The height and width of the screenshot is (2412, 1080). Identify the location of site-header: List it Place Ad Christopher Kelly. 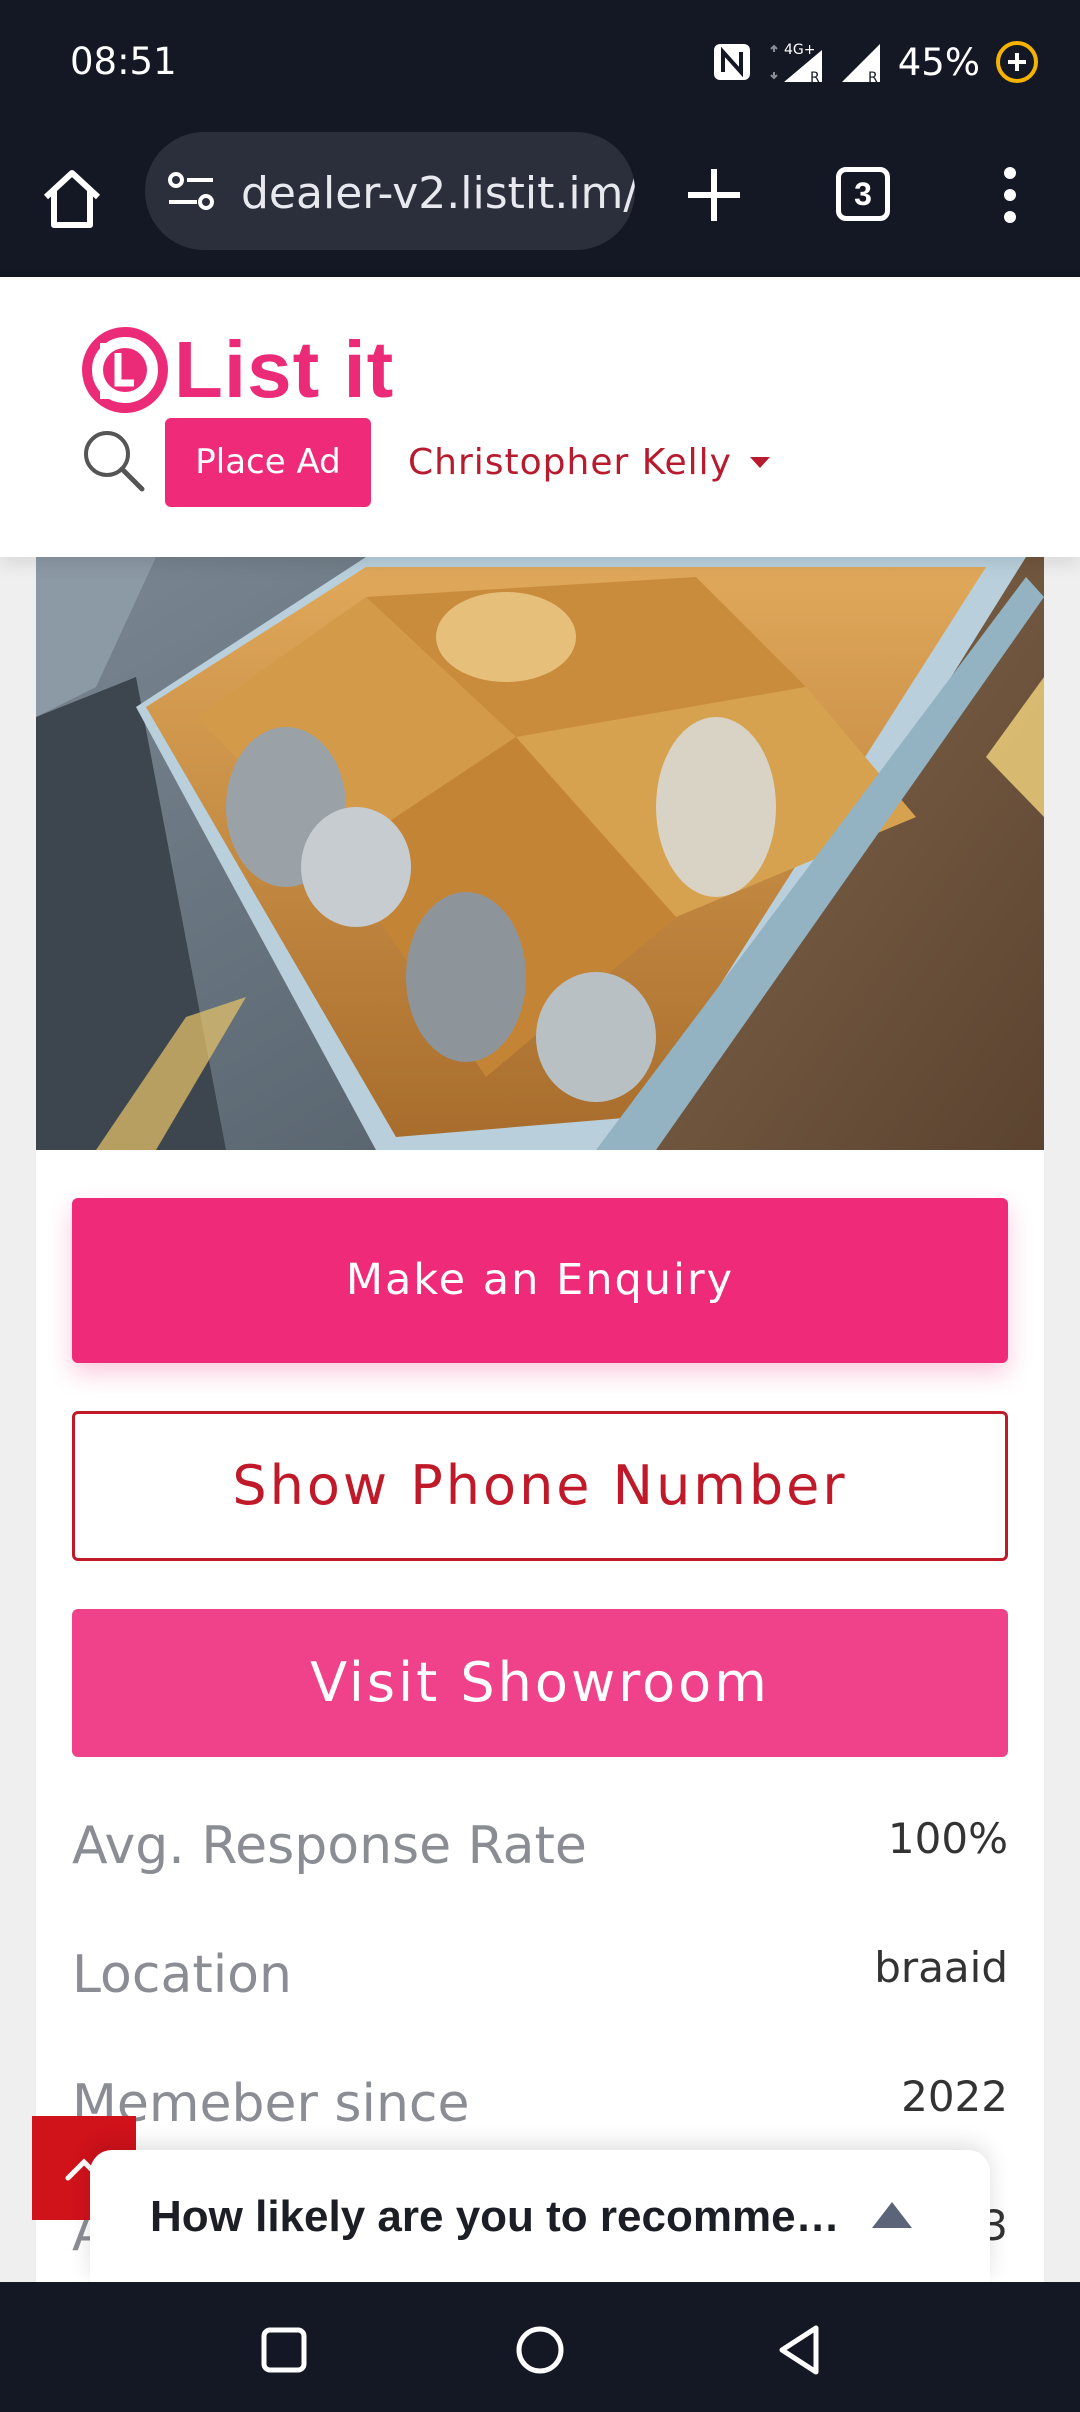
(540, 417).